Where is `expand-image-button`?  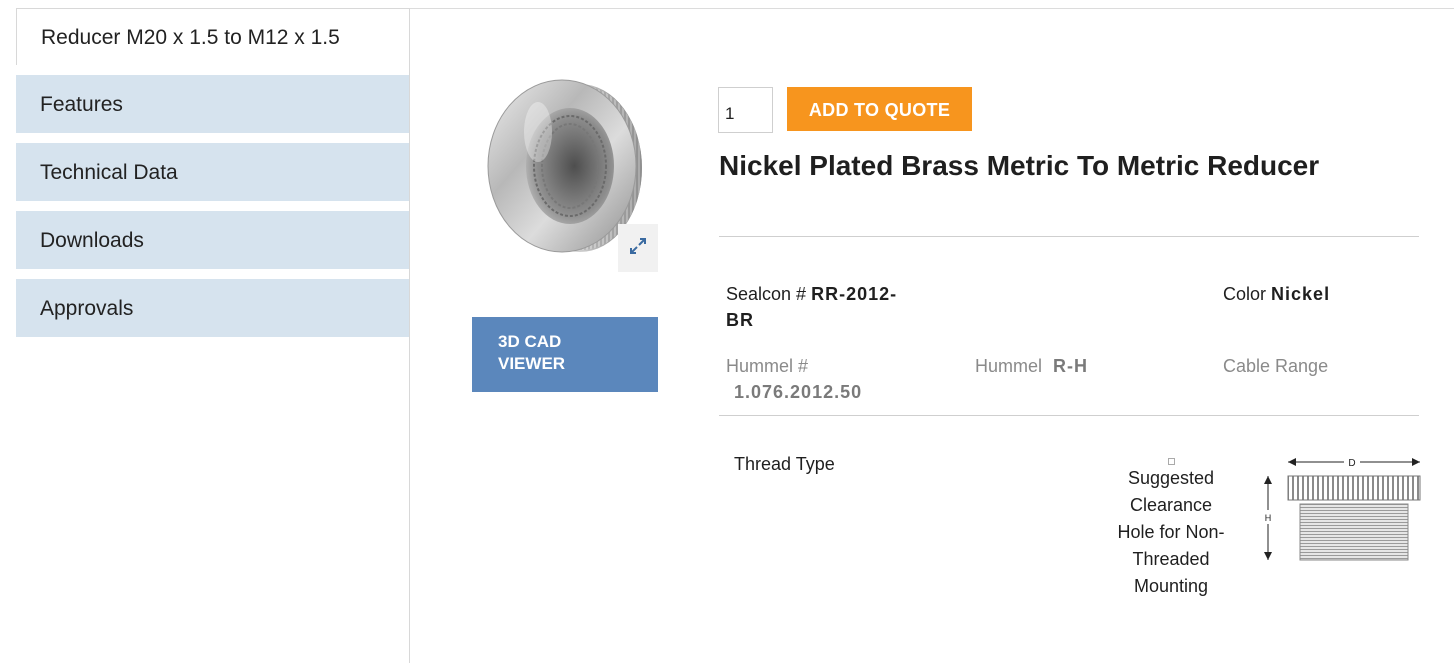 expand-image-button is located at coordinates (638, 248).